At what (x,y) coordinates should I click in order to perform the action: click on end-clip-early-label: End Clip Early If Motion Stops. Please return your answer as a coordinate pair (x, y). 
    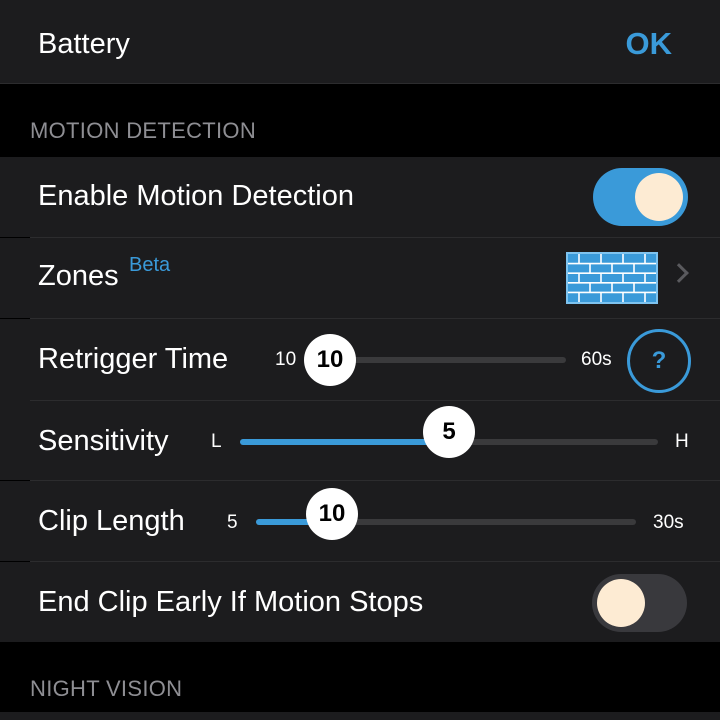
    Looking at the image, I should click on (231, 602).